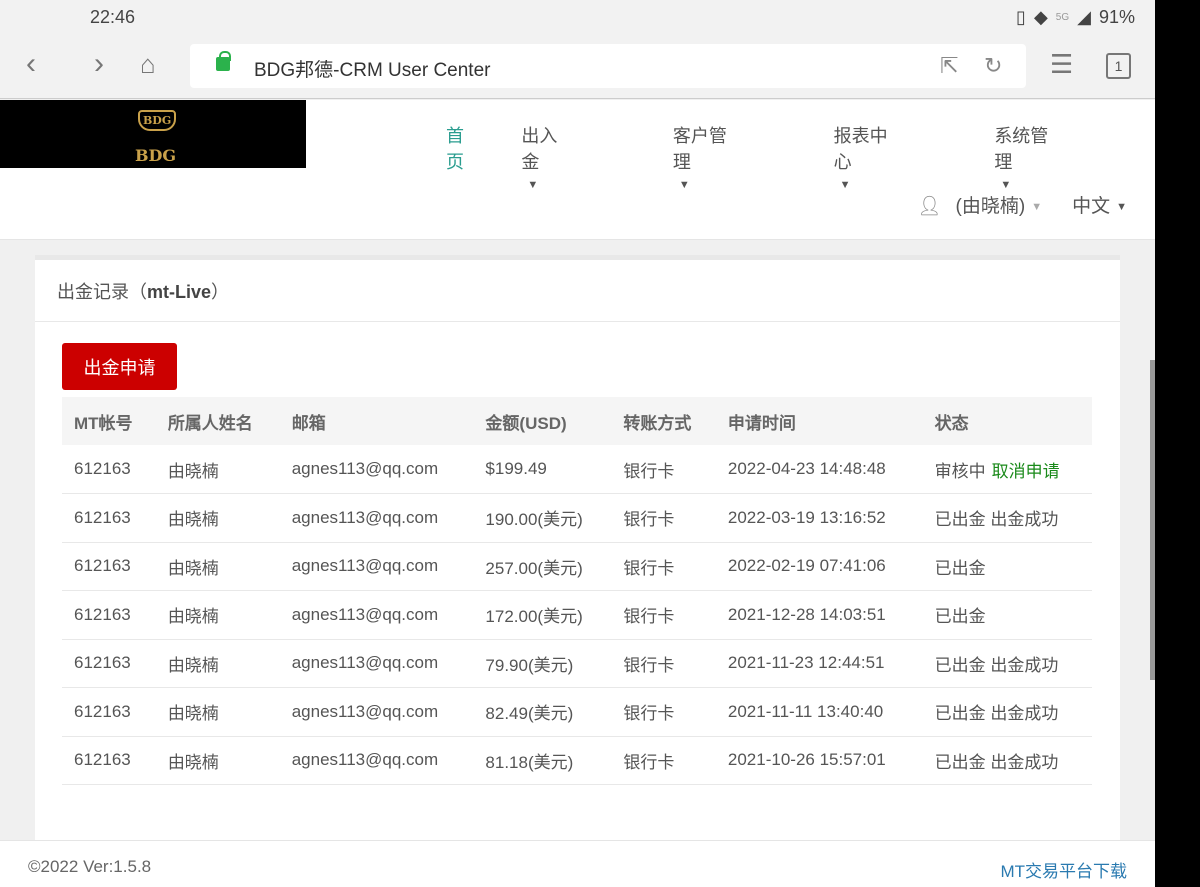  I want to click on share-icon: ⇱, so click(949, 66).